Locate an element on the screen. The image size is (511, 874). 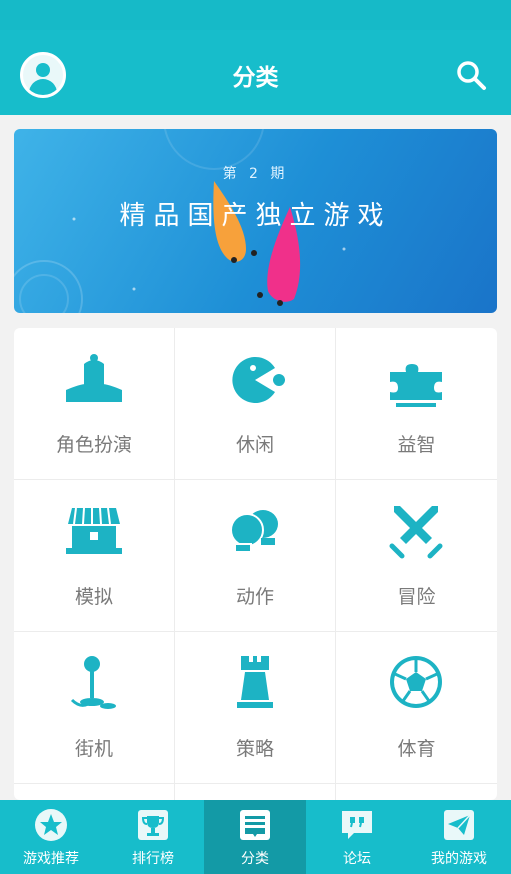
category-simulation: 模拟 is located at coordinates (94, 556).